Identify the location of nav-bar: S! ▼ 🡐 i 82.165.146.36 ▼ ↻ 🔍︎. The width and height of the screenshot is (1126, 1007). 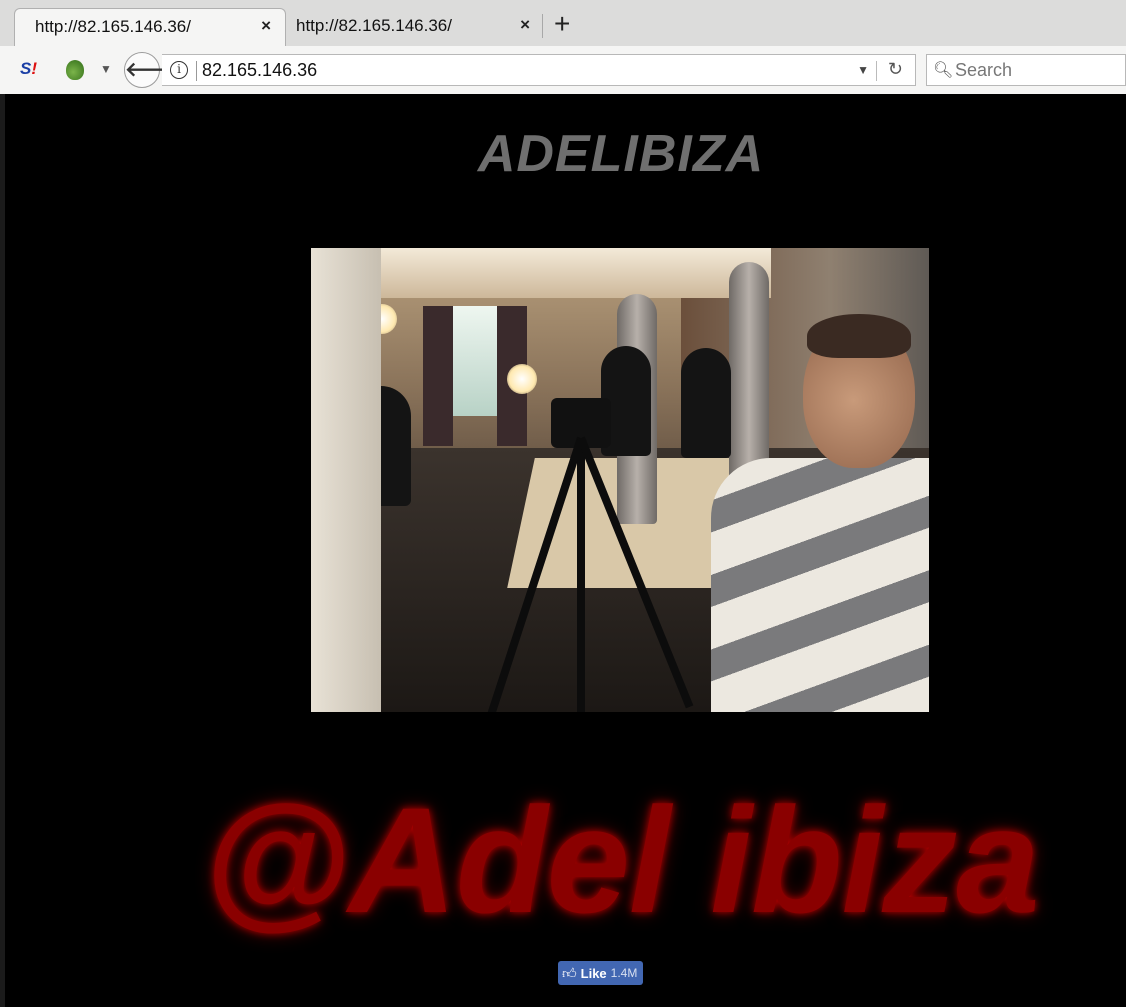
(563, 70).